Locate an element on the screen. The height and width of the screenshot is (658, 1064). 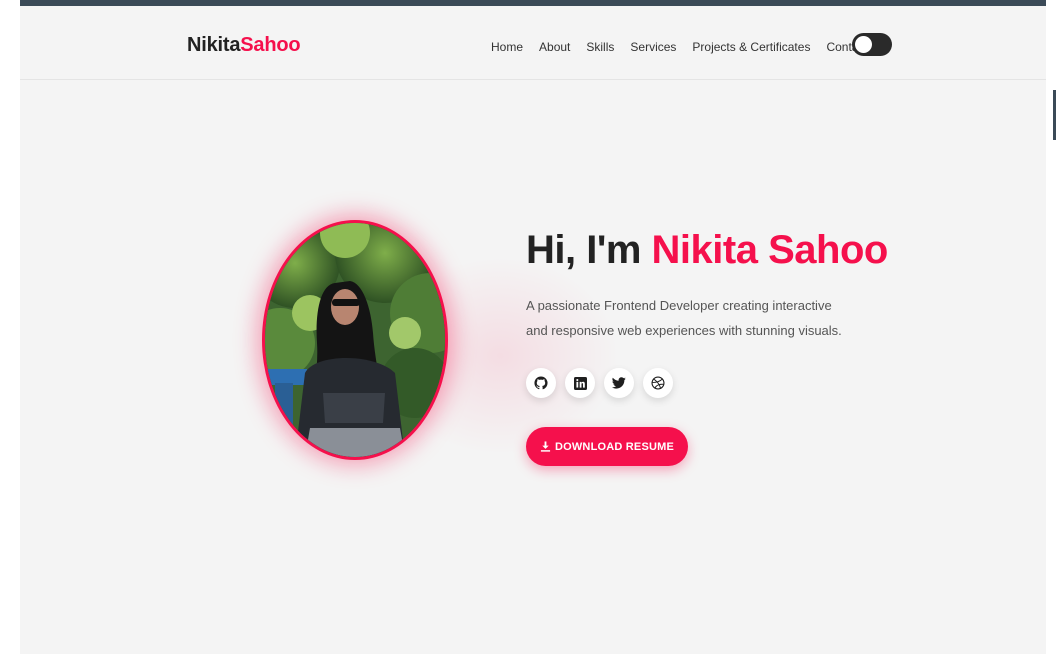
hero-title: Hi, I'm Nikita Sahoo is located at coordinates (707, 250).